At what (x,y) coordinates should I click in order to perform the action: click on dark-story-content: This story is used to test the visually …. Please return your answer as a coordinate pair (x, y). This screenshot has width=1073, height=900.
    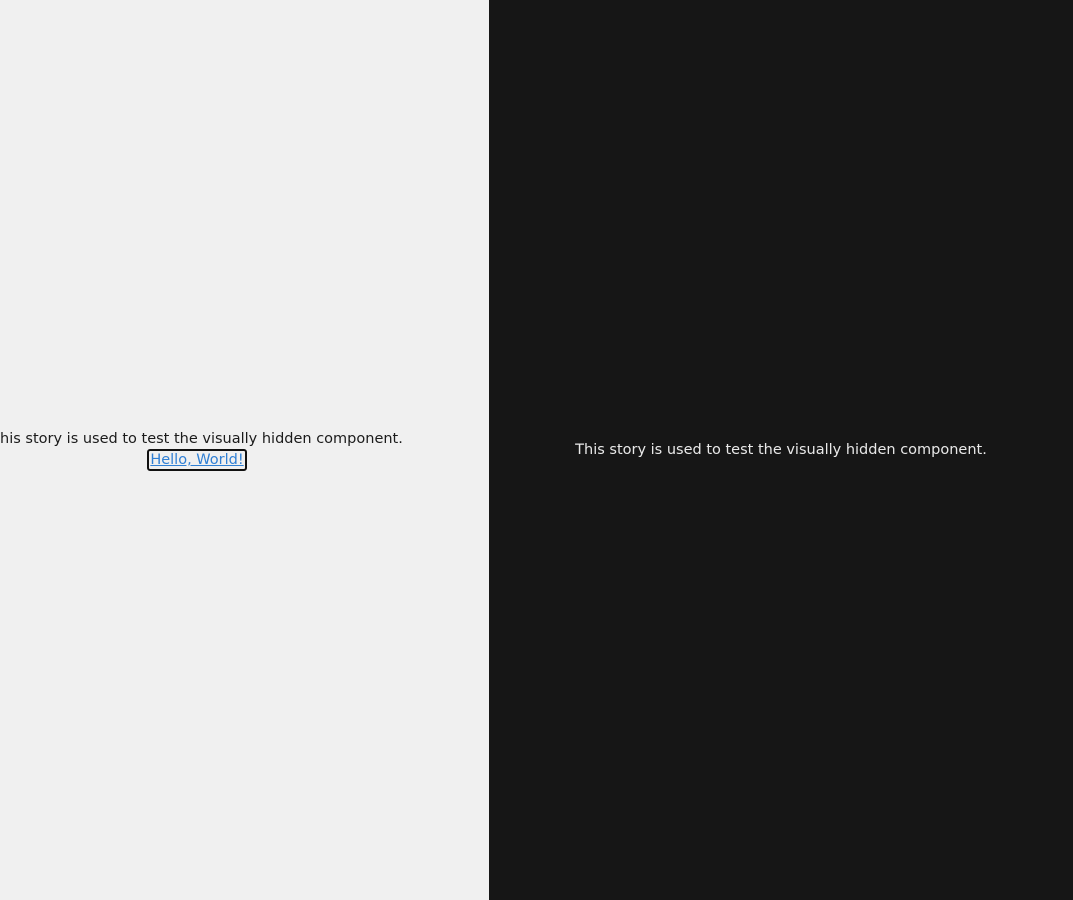
    Looking at the image, I should click on (781, 450).